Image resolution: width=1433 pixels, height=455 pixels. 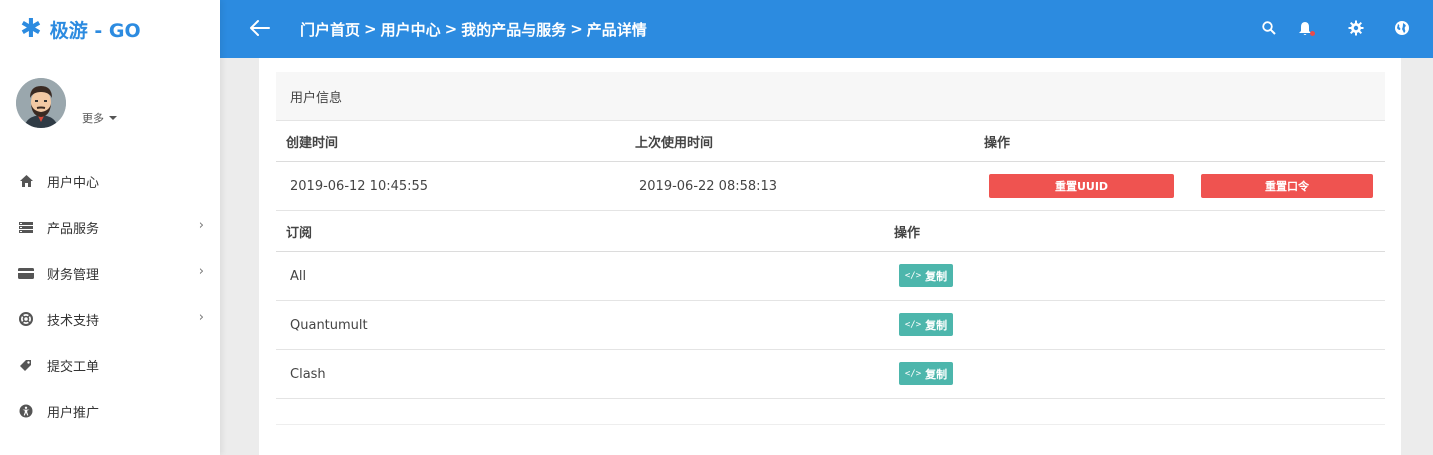 I want to click on sidebar-item-finance: 财务管理 ›, so click(x=110, y=273).